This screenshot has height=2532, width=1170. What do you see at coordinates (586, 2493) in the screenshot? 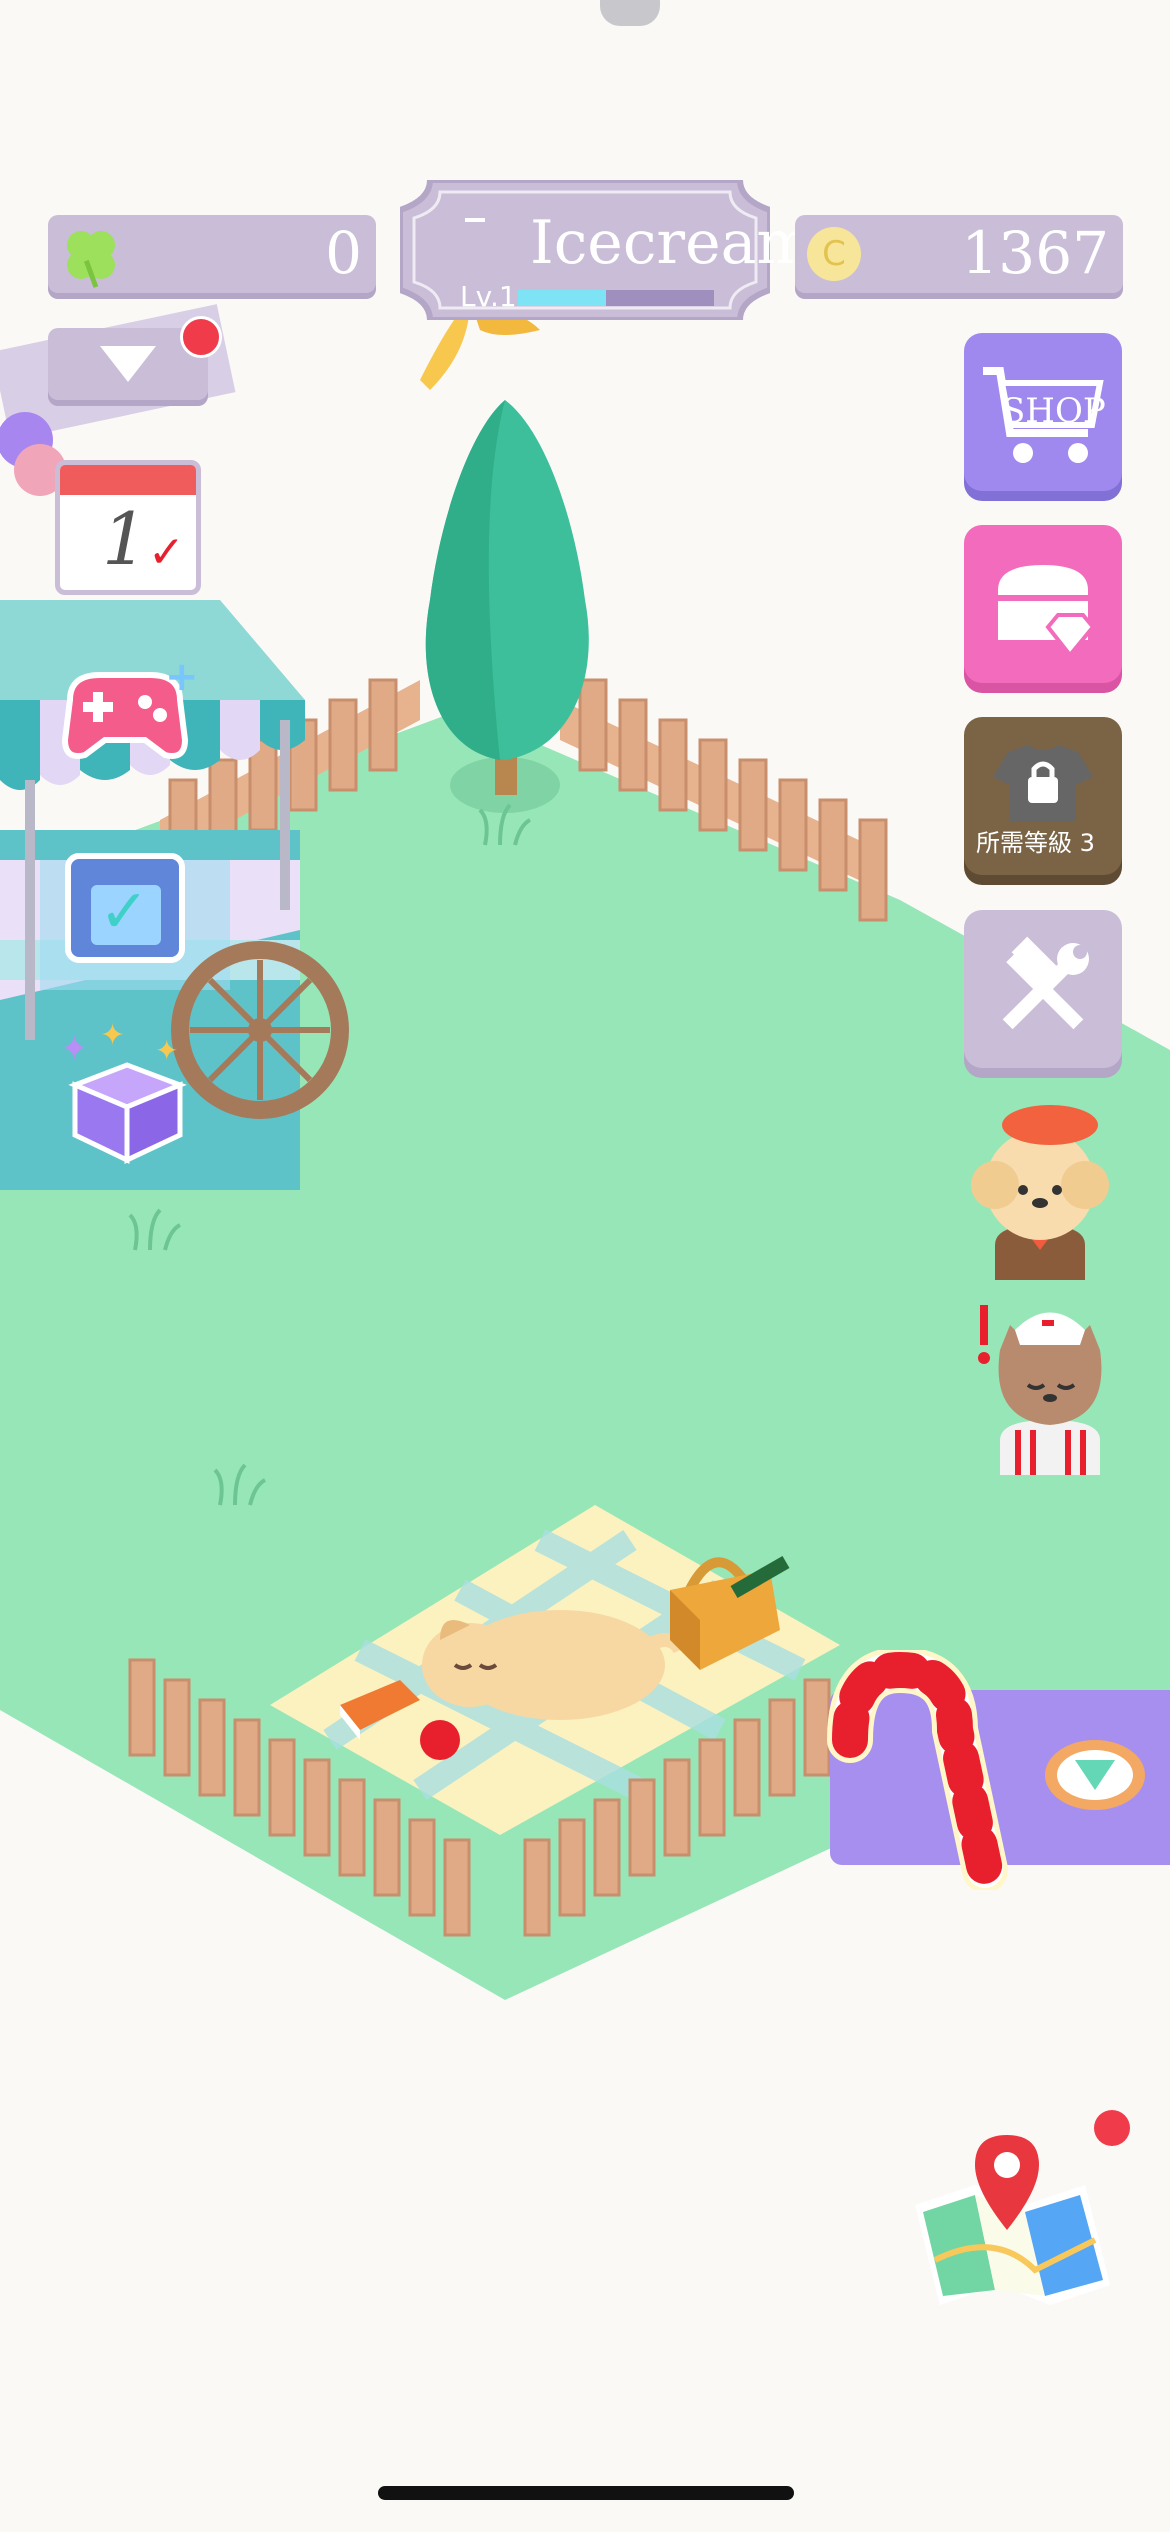
I see `home-indicator` at bounding box center [586, 2493].